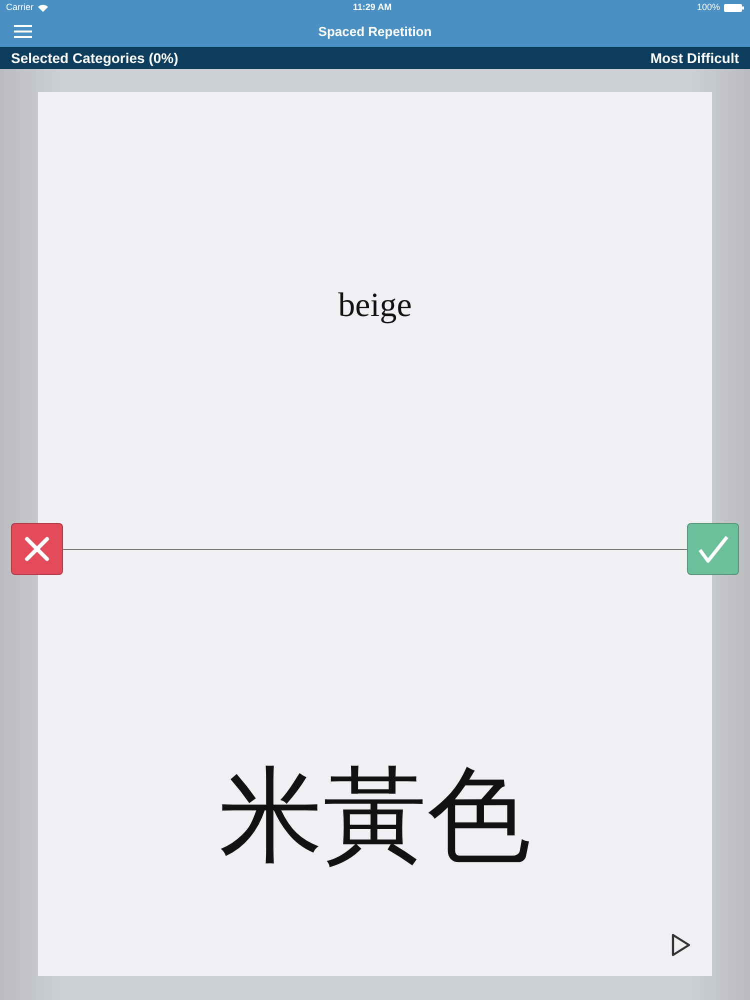 The width and height of the screenshot is (750, 1000). Describe the element at coordinates (708, 7) in the screenshot. I see `battery-percent: 100%` at that location.